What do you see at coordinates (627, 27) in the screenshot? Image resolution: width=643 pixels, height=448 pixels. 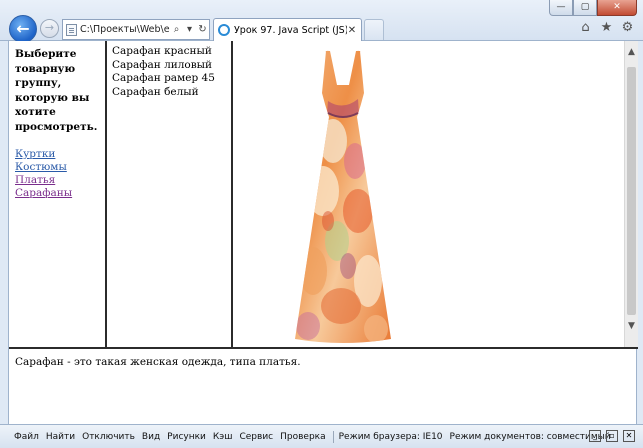 I see `gear-icon: ⚙` at bounding box center [627, 27].